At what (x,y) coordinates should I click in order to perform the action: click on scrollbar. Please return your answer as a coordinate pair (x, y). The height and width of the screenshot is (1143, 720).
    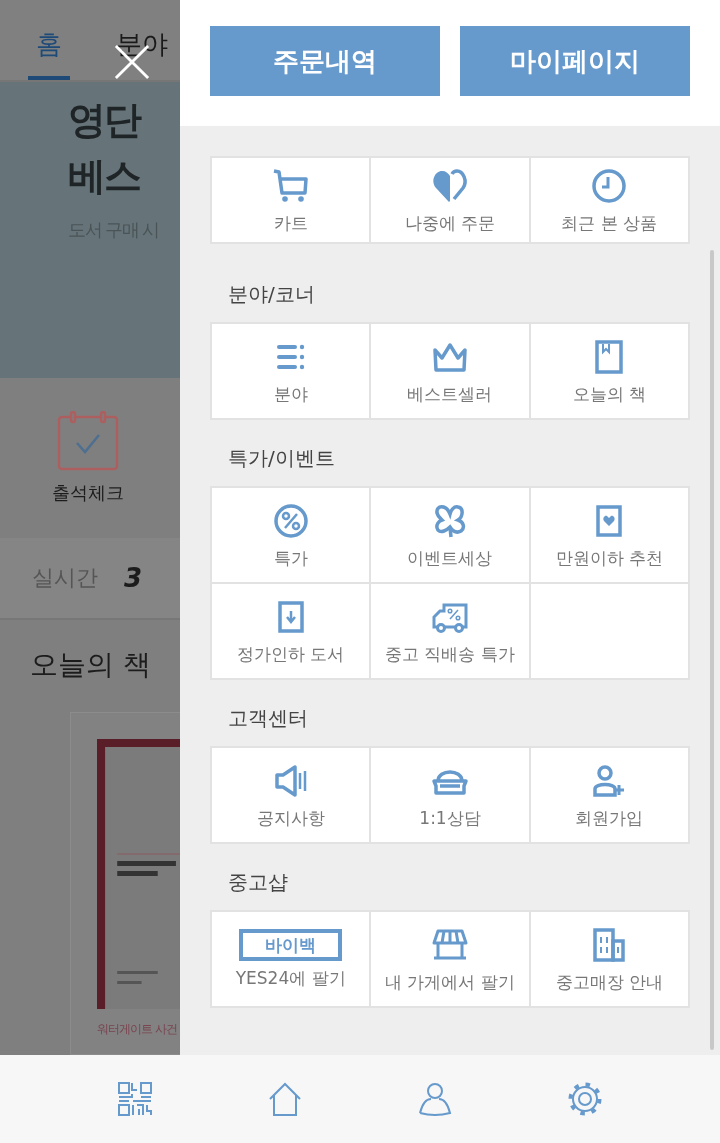
    Looking at the image, I should click on (712, 650).